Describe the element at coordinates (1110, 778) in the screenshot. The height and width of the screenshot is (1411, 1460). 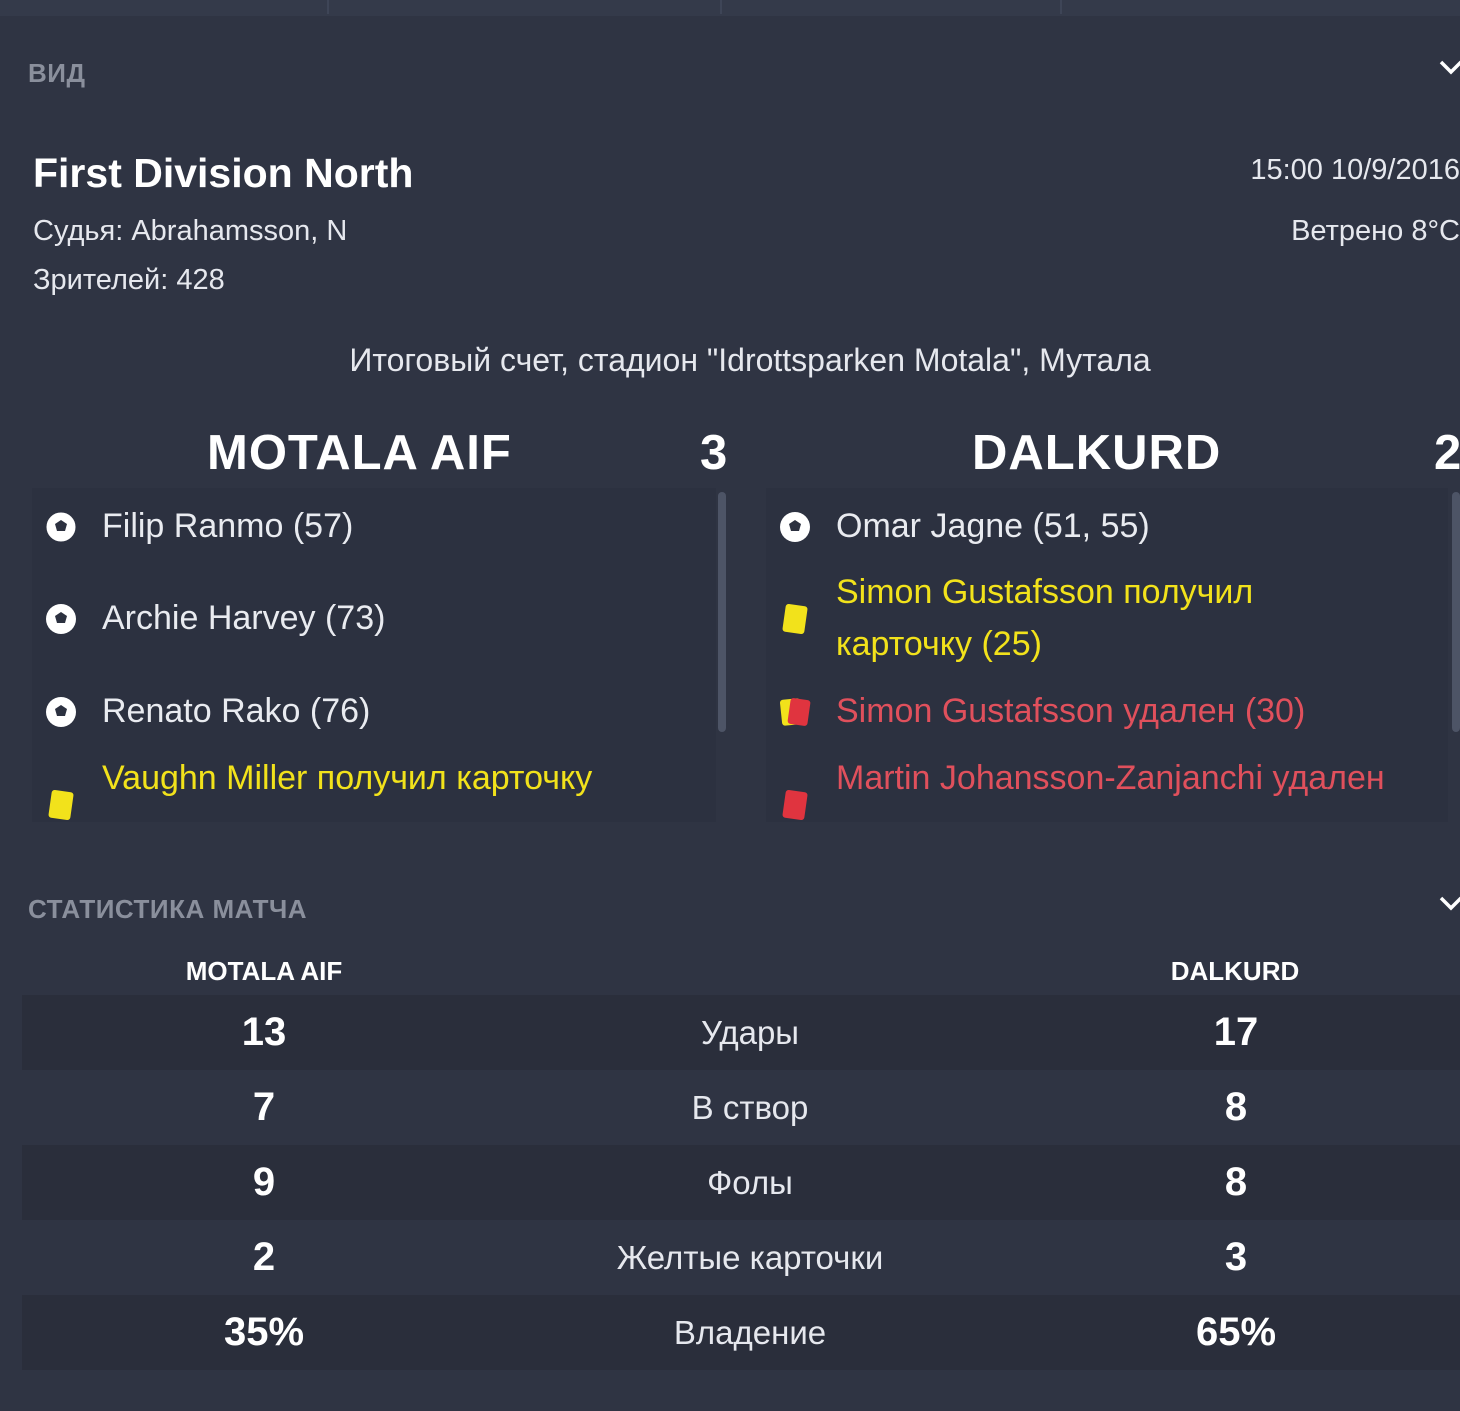
I see `event-text: Martin Johansson-Zanjanchi удален` at that location.